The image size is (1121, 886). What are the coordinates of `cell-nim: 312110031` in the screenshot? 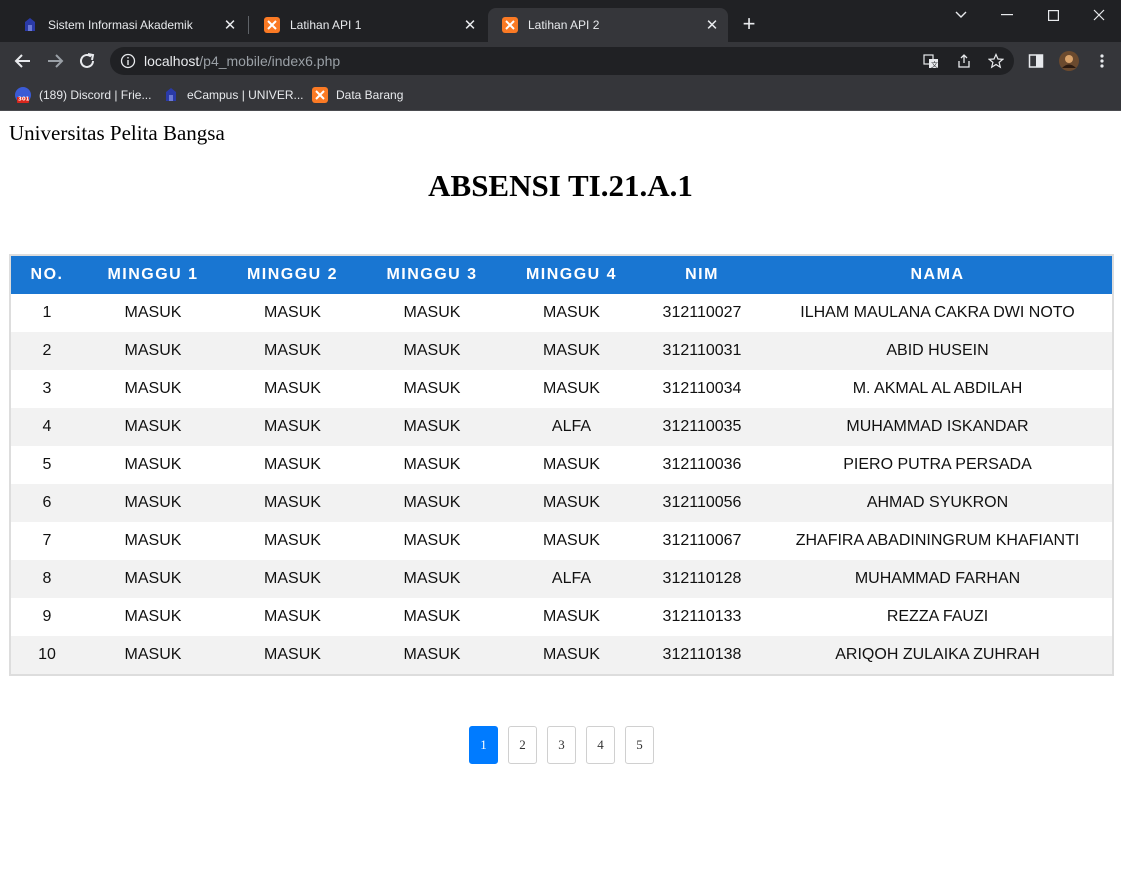 It's located at (702, 350).